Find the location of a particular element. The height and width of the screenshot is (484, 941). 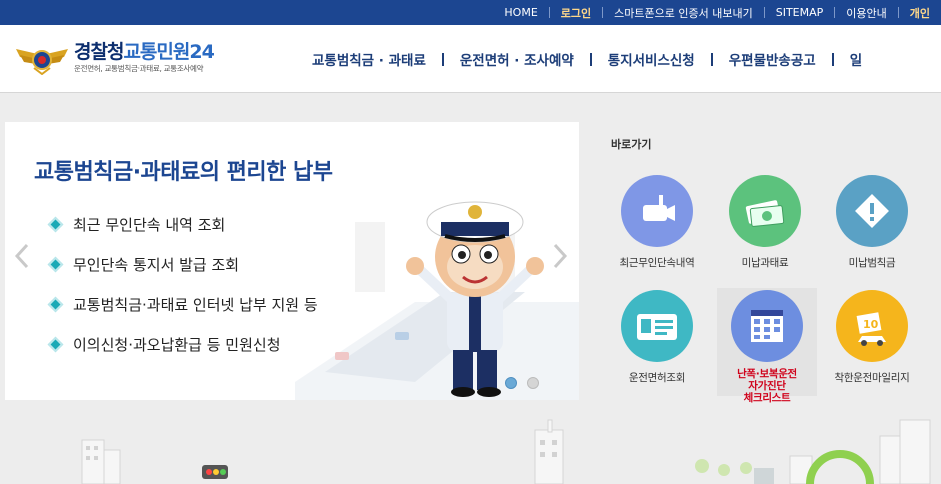

list-item: 최근 무인단속 내역 조회 is located at coordinates (182, 224).